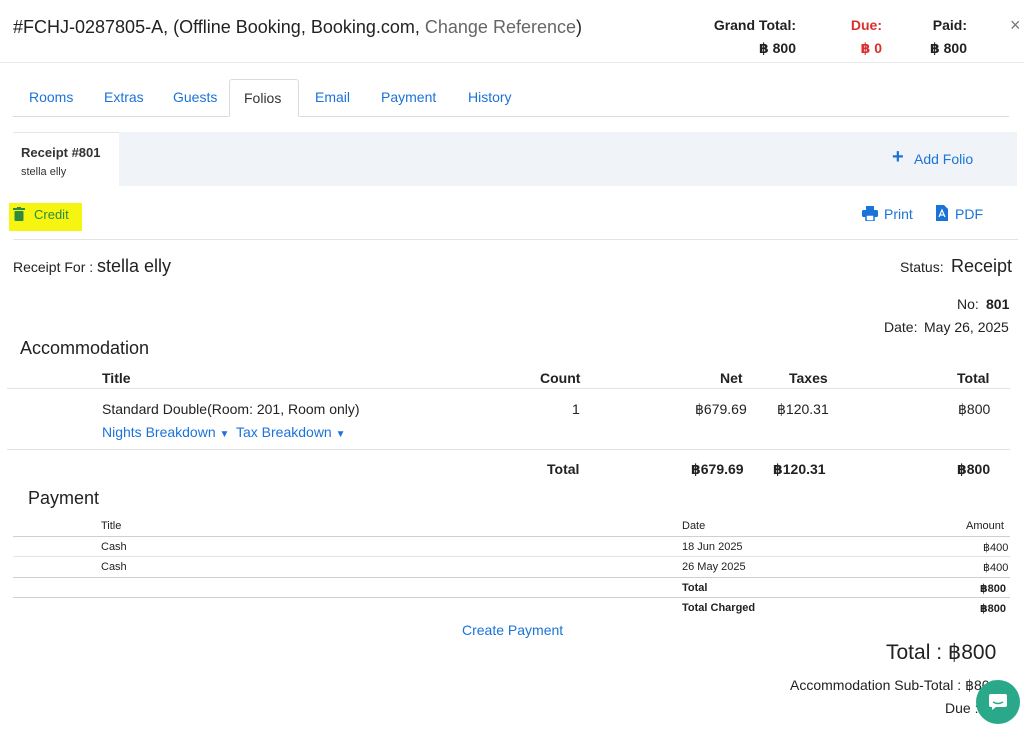 Image resolution: width=1024 pixels, height=736 pixels. Describe the element at coordinates (866, 25) in the screenshot. I see `due-label: Due:` at that location.